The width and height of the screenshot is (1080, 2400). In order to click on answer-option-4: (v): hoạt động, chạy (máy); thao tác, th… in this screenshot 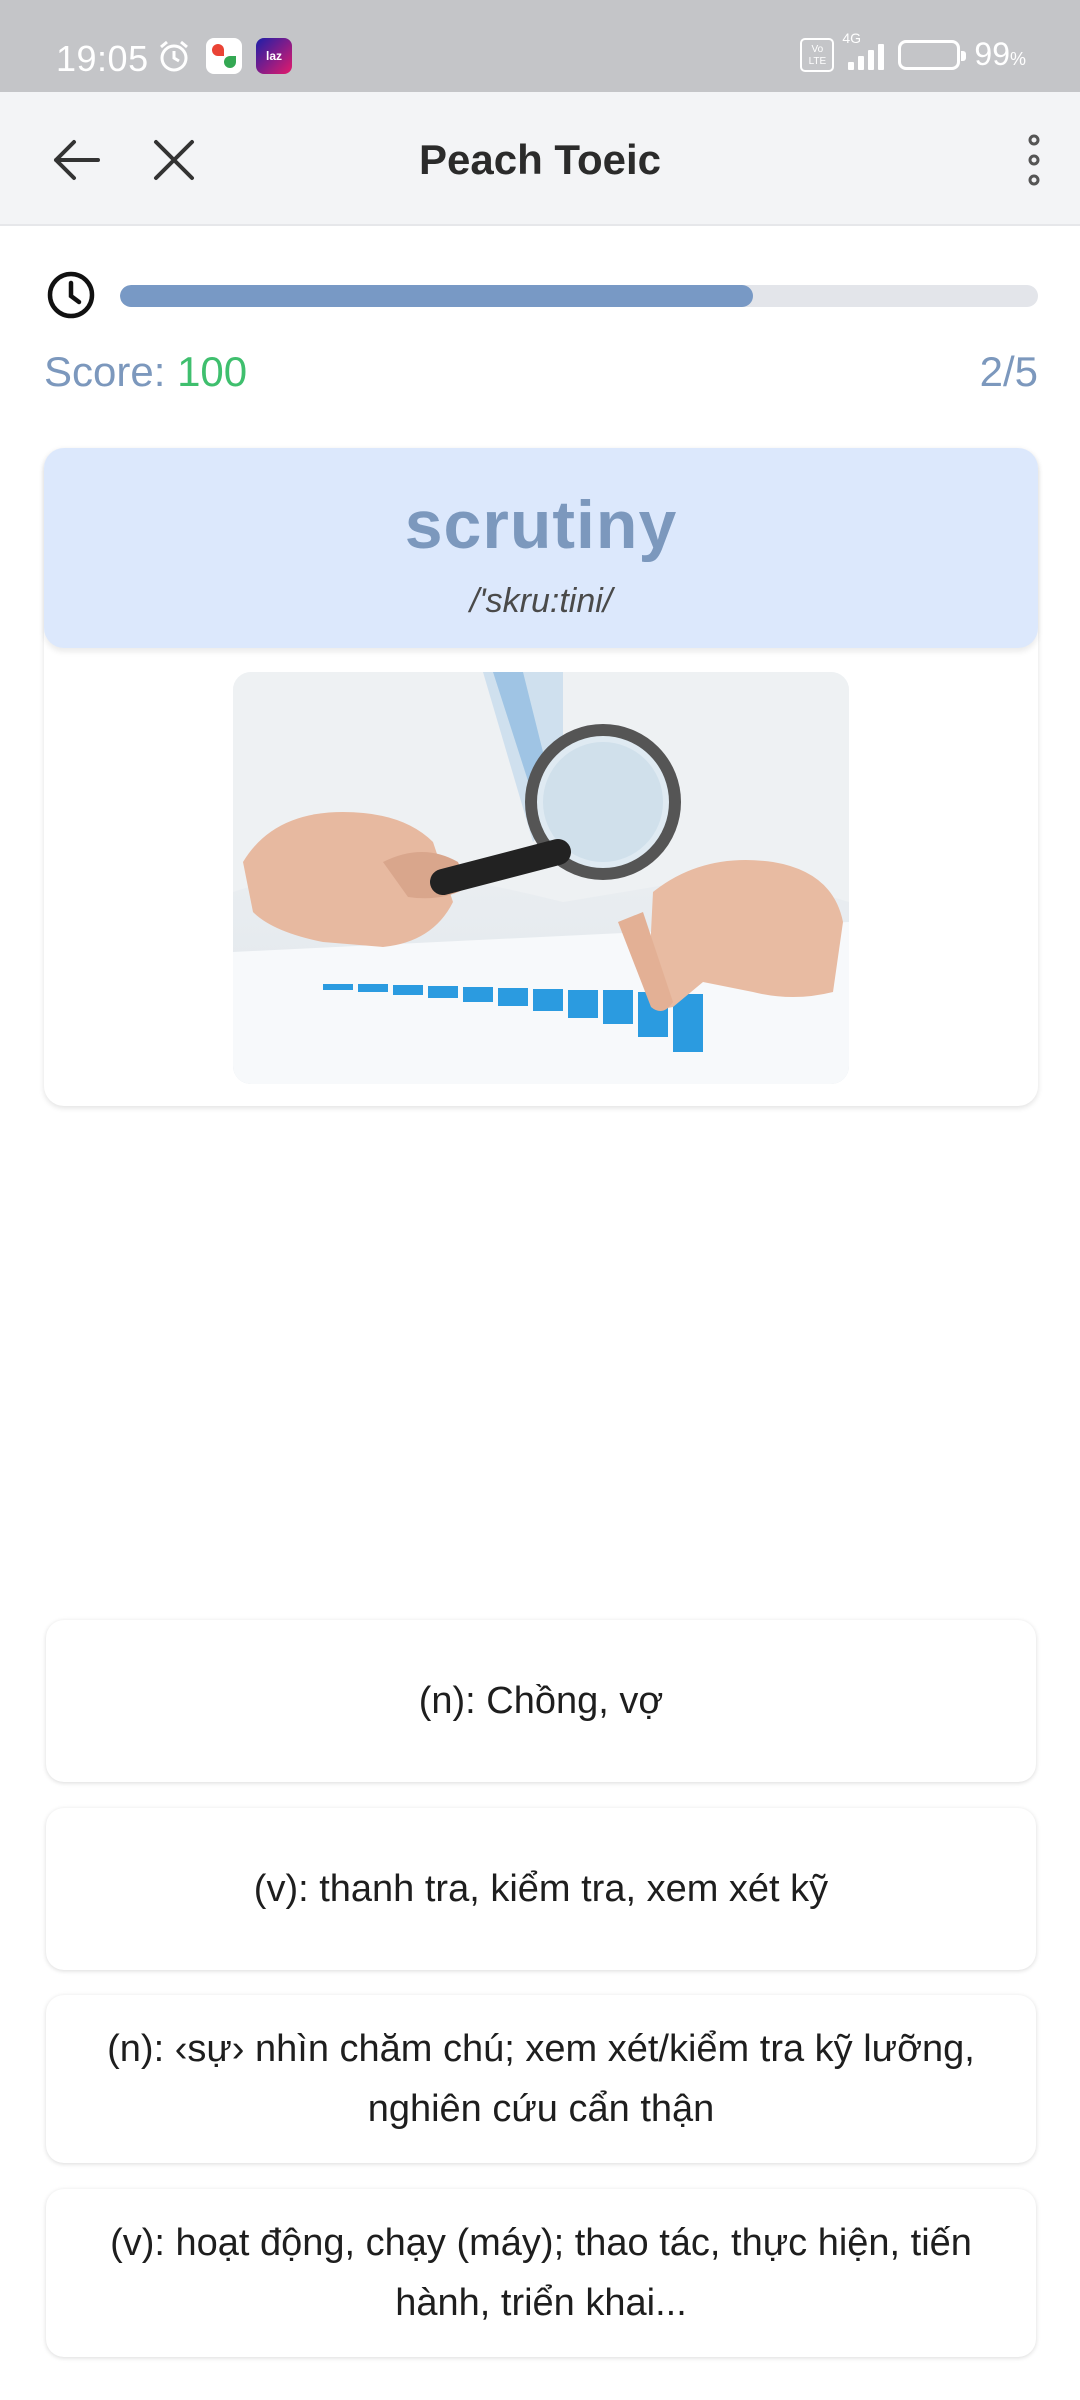, I will do `click(541, 2273)`.